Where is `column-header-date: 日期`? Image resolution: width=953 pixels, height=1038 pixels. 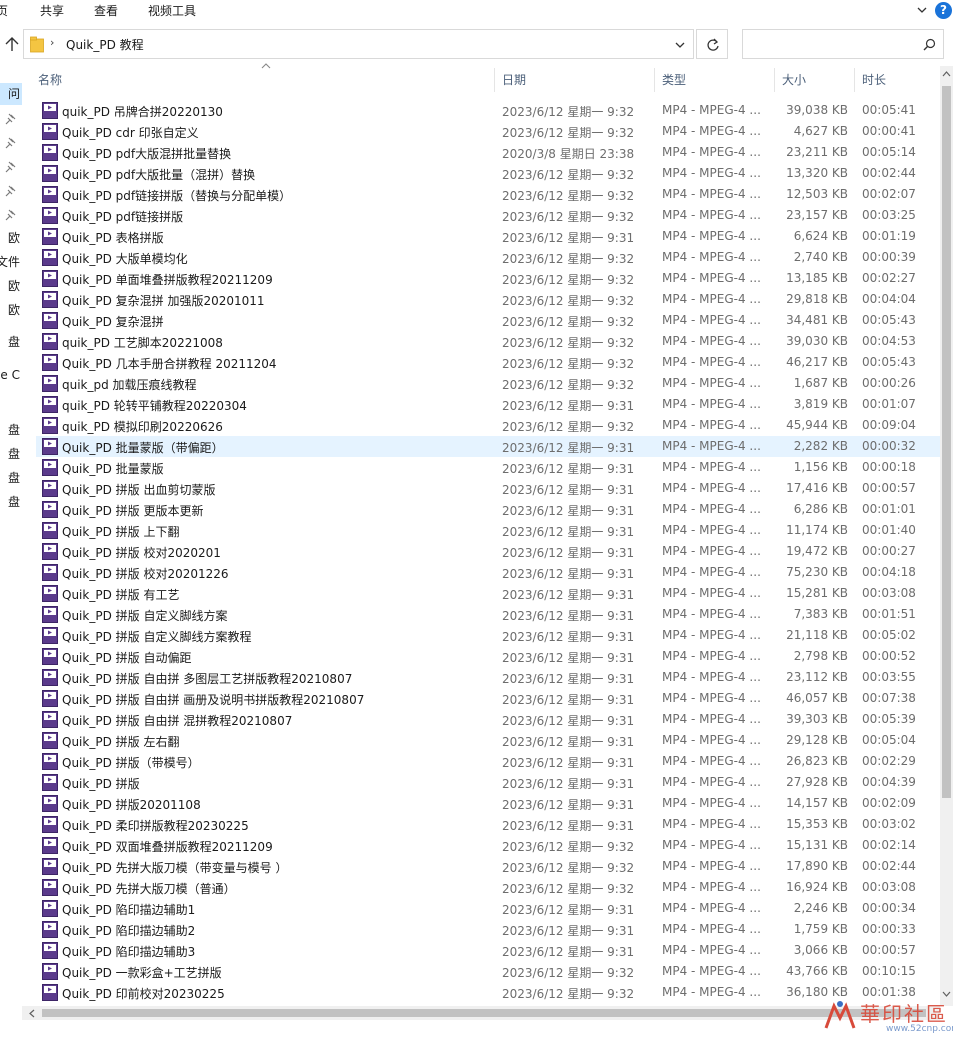 column-header-date: 日期 is located at coordinates (575, 80).